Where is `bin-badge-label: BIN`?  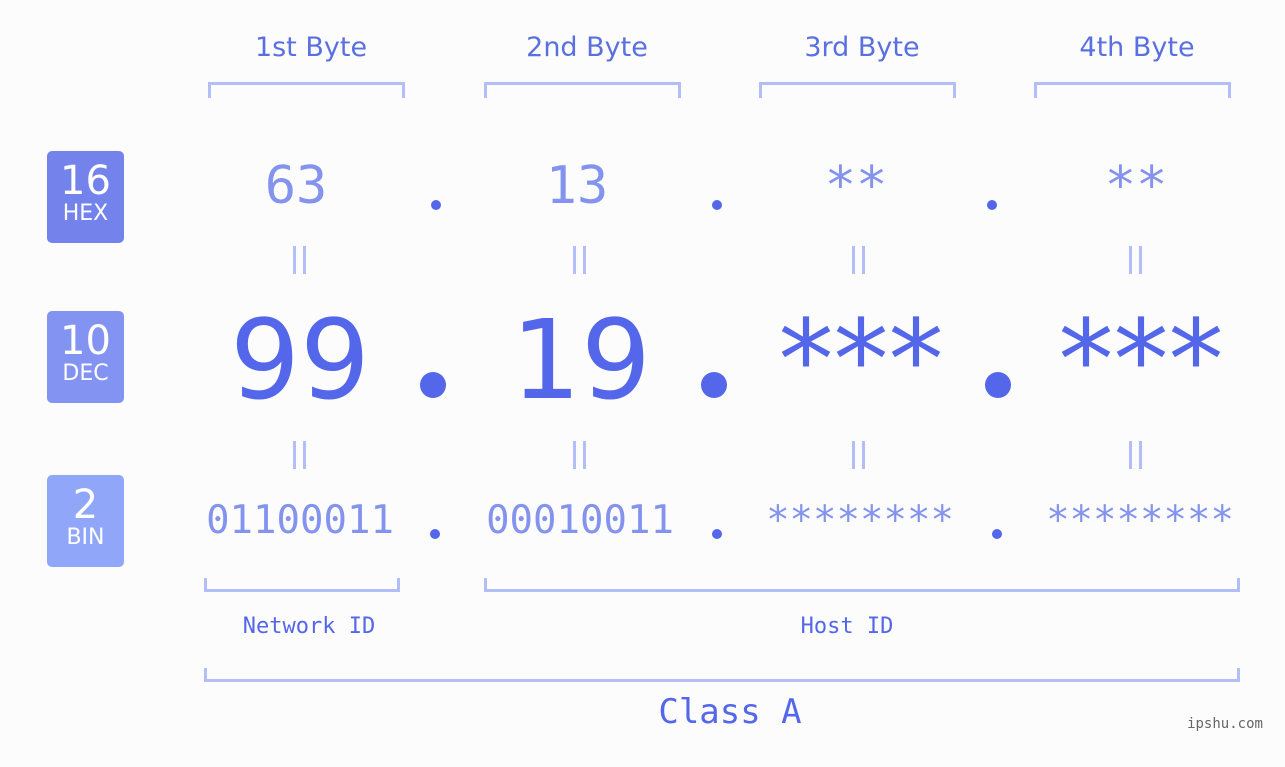
bin-badge-label: BIN is located at coordinates (85, 537).